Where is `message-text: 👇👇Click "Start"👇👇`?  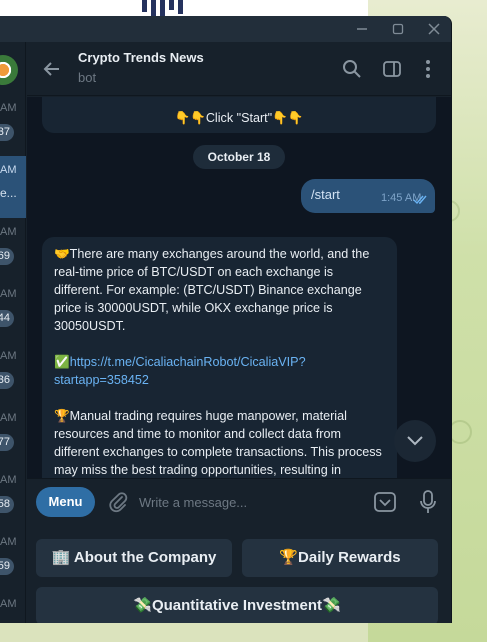
message-text: 👇👇Click "Start"👇👇 is located at coordinates (239, 118).